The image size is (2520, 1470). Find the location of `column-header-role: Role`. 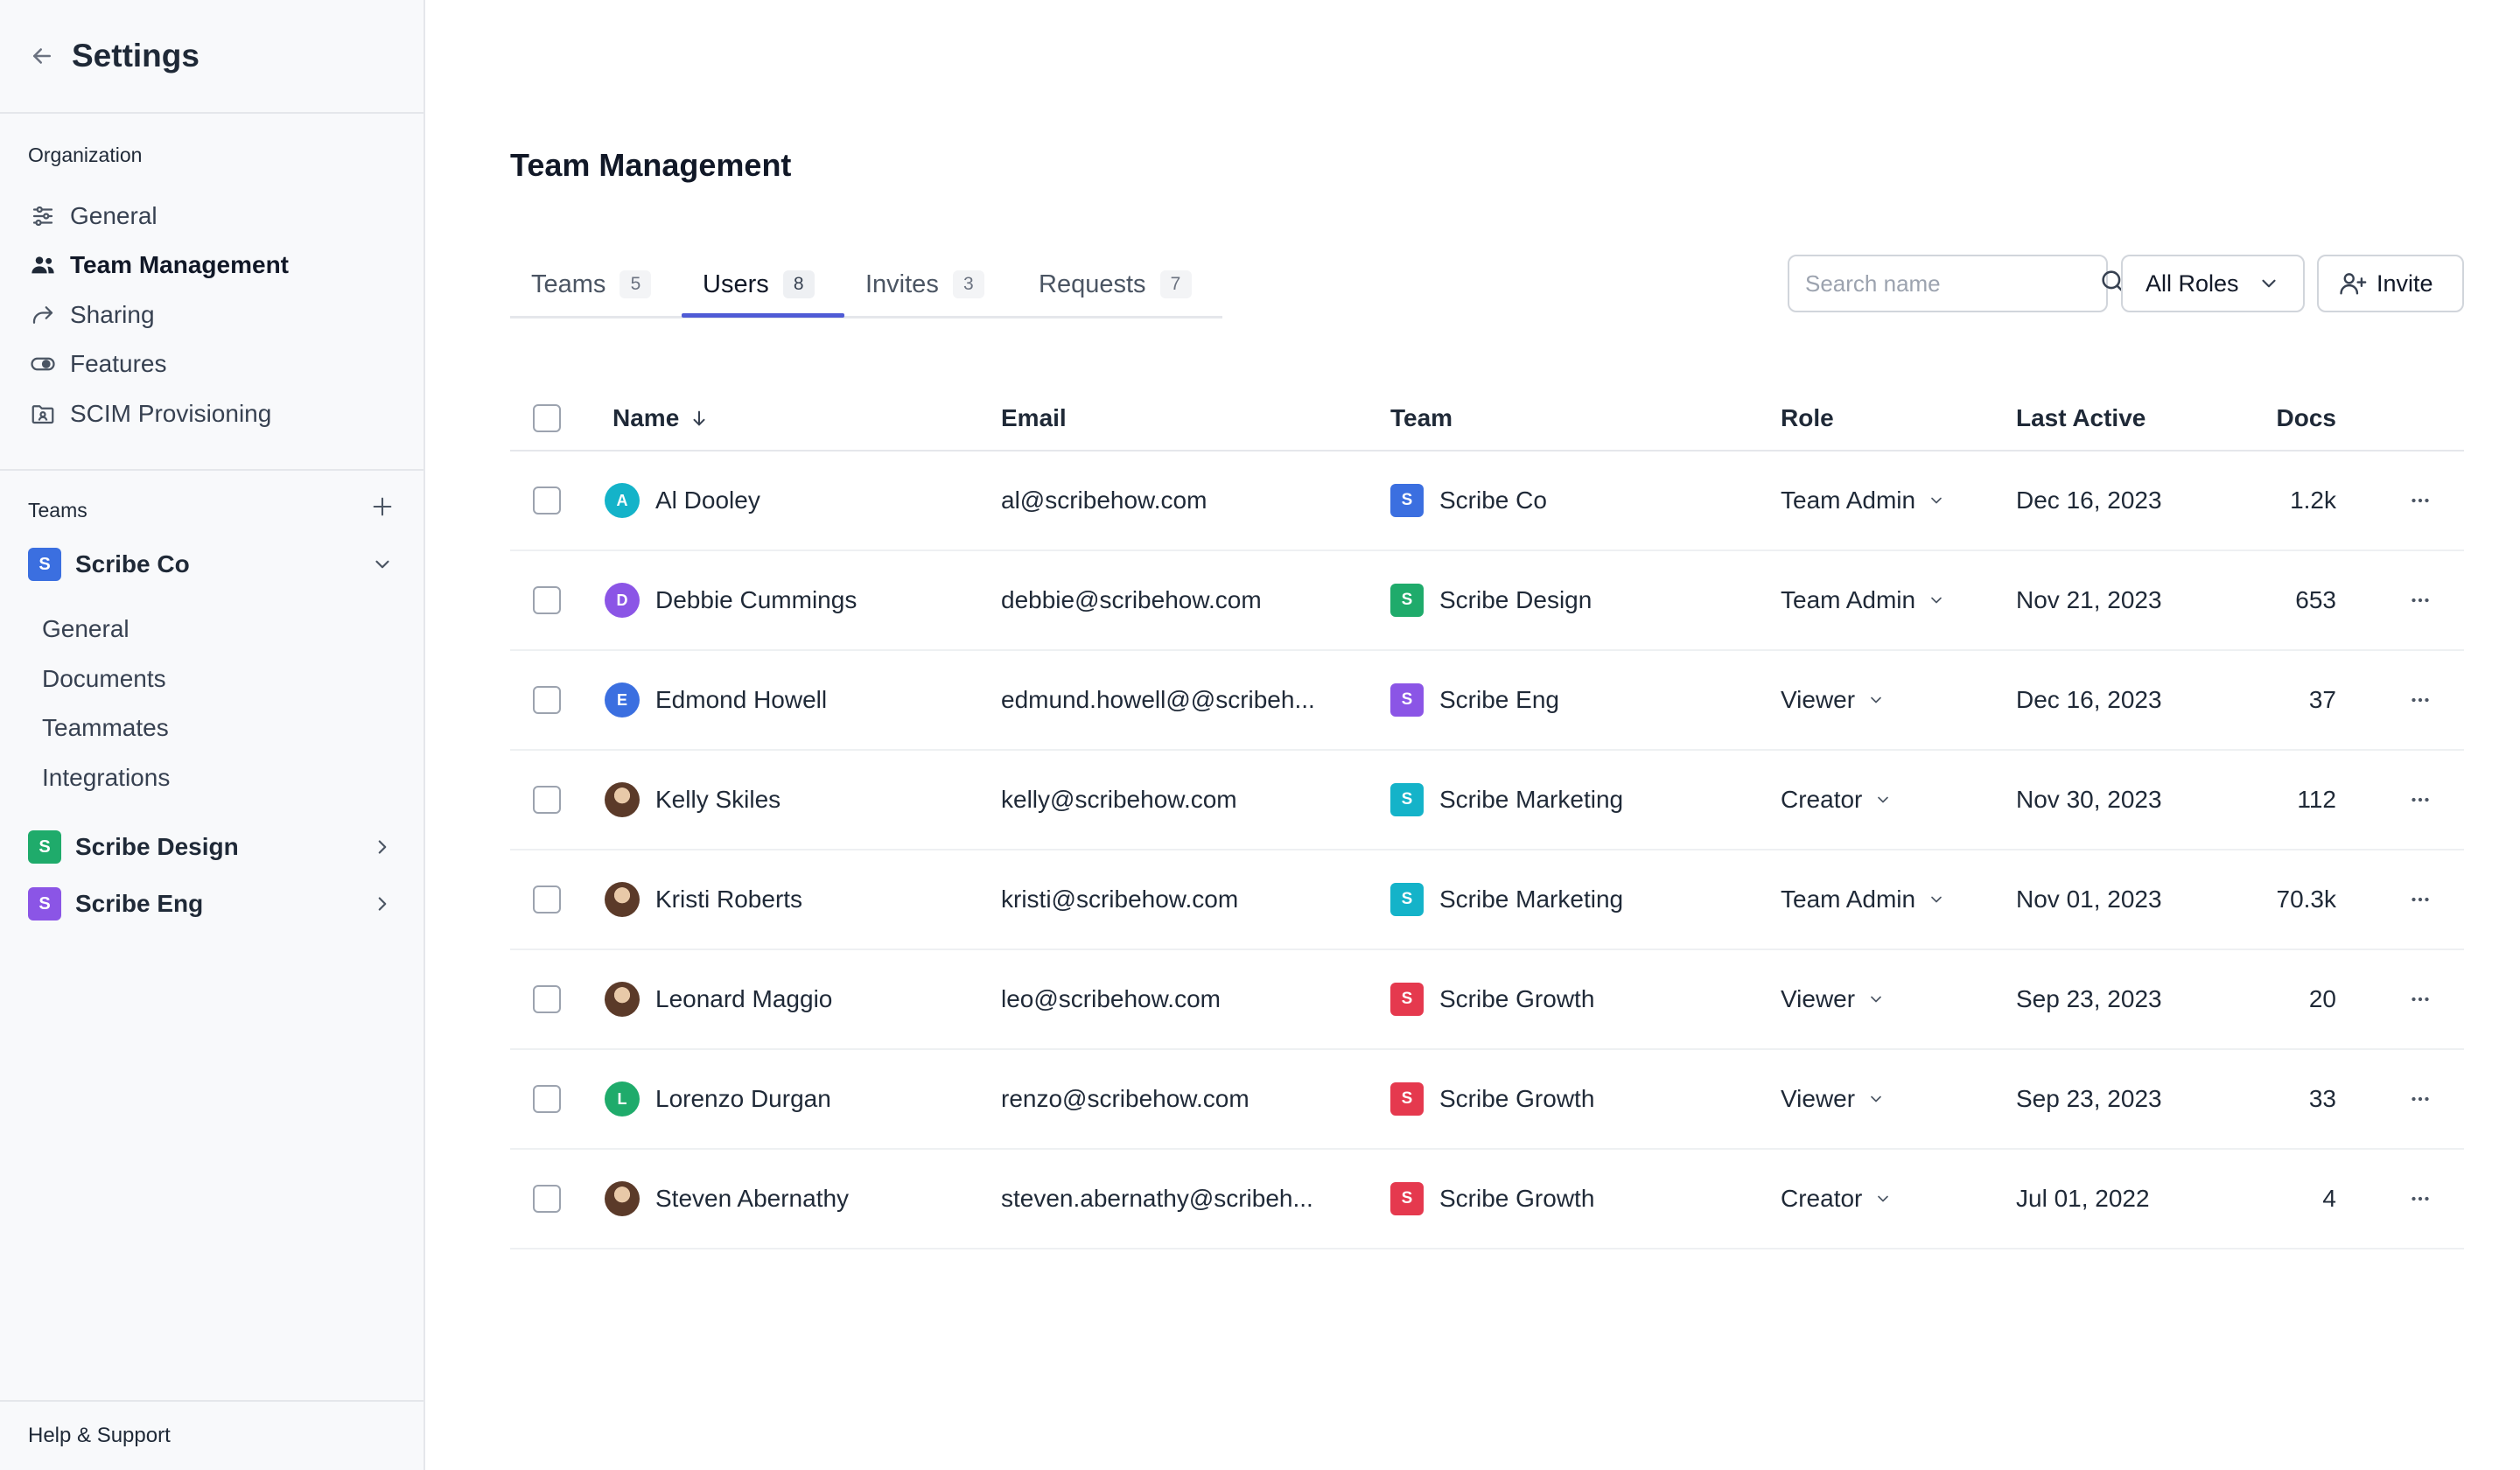

column-header-role: Role is located at coordinates (1807, 417).